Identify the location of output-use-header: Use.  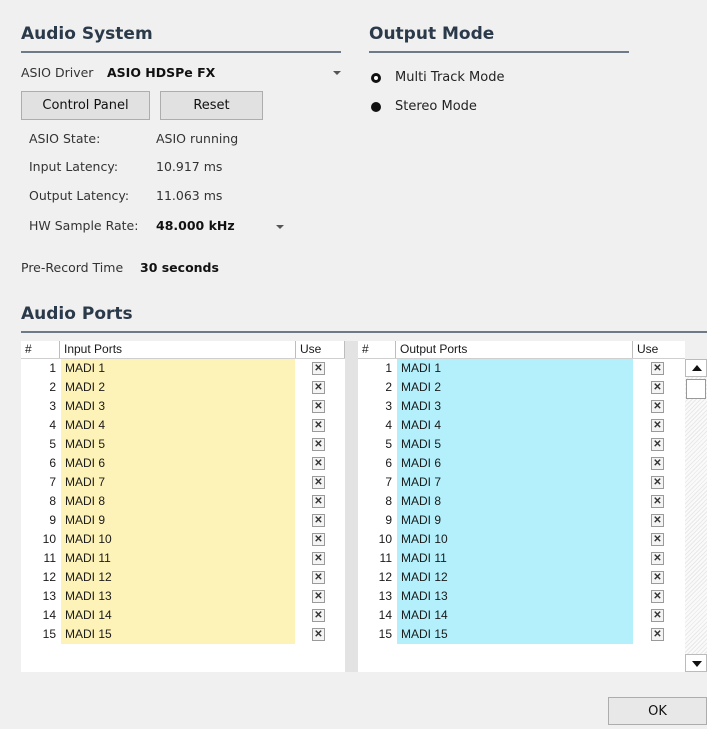
(659, 349).